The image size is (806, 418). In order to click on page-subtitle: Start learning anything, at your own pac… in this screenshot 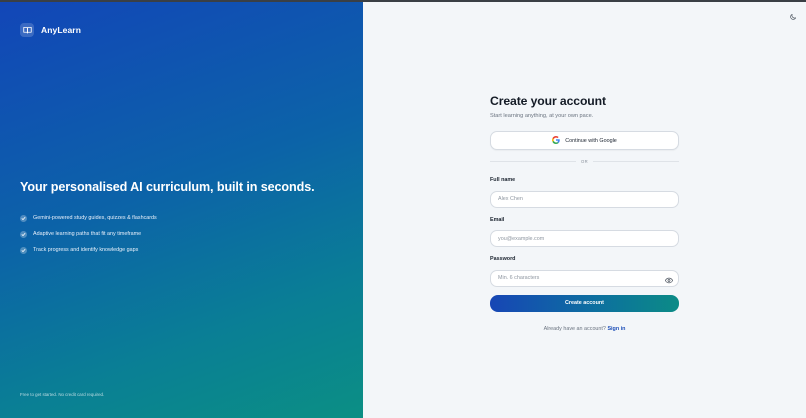, I will do `click(542, 116)`.